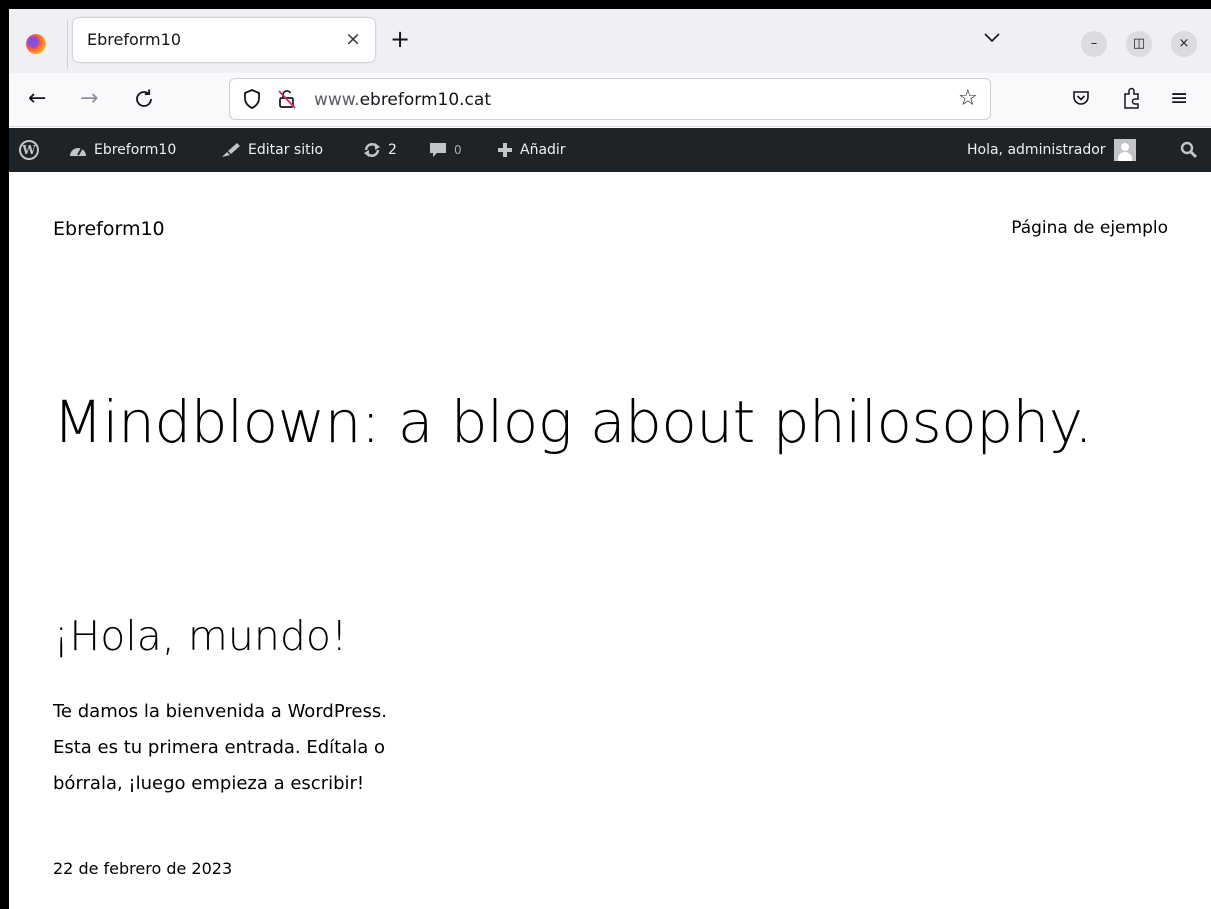 This screenshot has height=909, width=1211. Describe the element at coordinates (4, 454) in the screenshot. I see `window-frame-left` at that location.